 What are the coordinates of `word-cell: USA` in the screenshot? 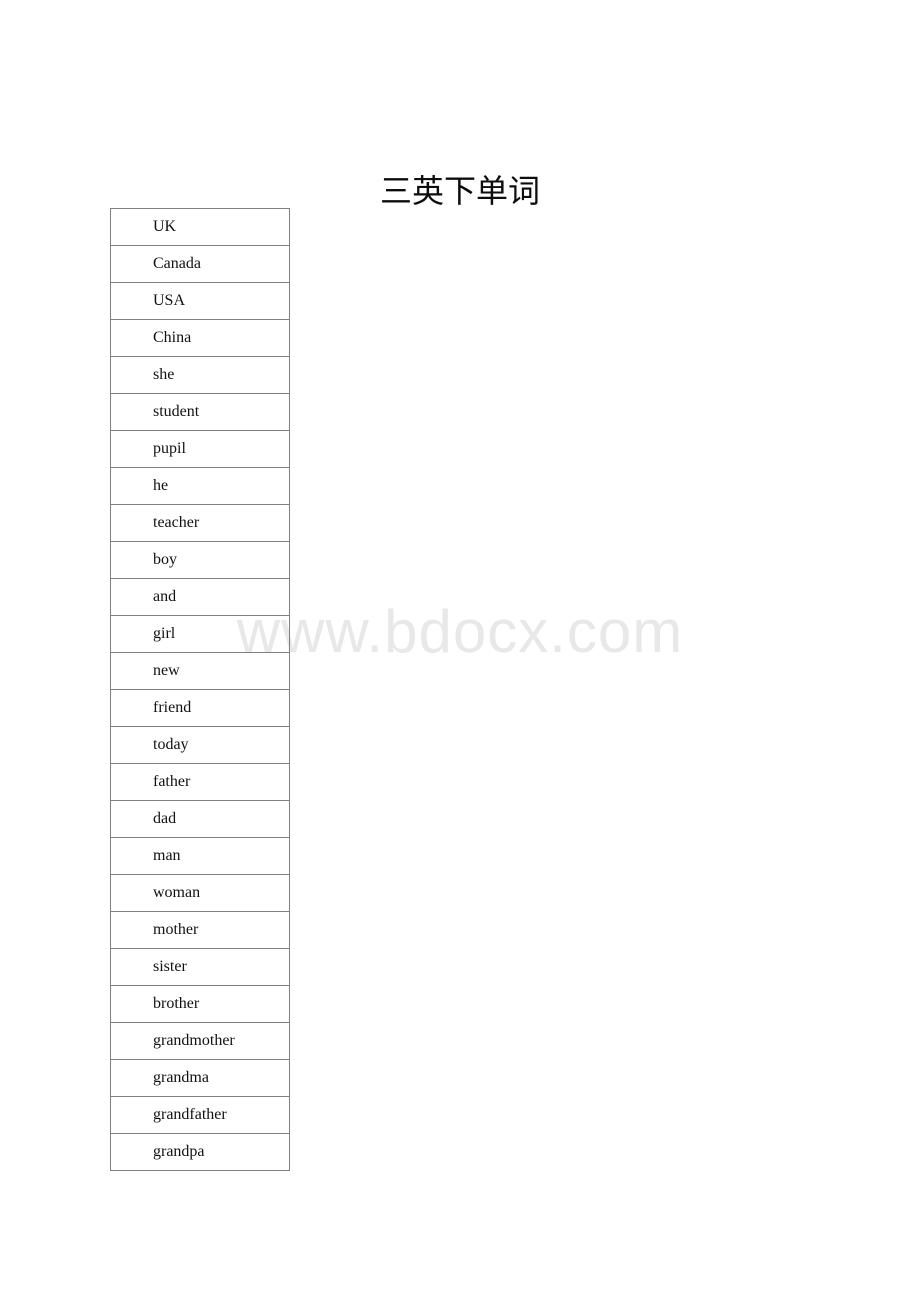 It's located at (200, 301).